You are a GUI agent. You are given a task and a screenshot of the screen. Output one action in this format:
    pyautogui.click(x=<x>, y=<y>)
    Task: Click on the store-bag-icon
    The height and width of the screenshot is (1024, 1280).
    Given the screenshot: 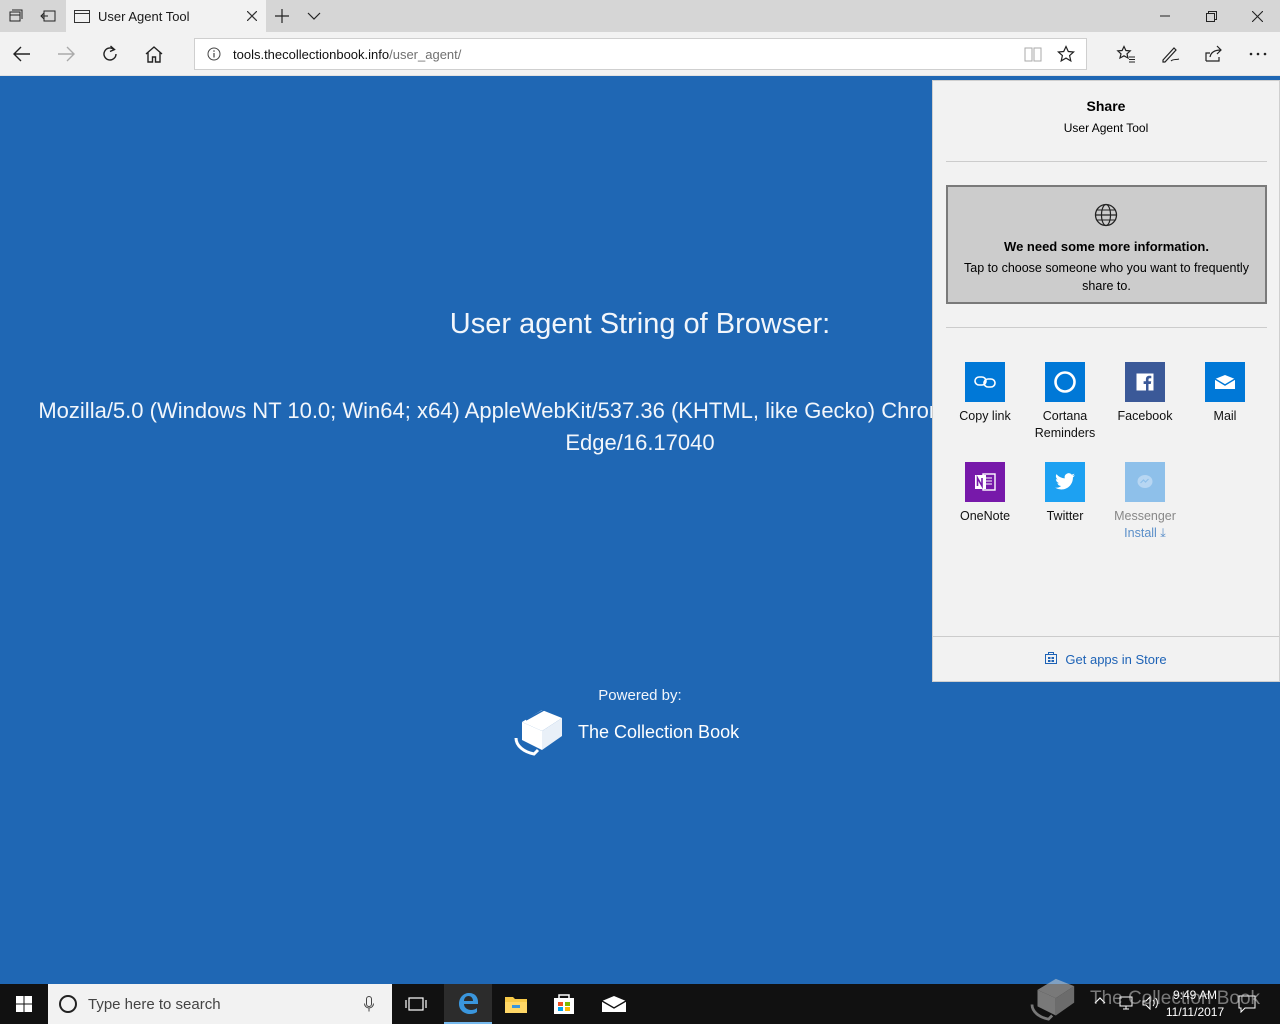 What is the action you would take?
    pyautogui.click(x=1051, y=660)
    